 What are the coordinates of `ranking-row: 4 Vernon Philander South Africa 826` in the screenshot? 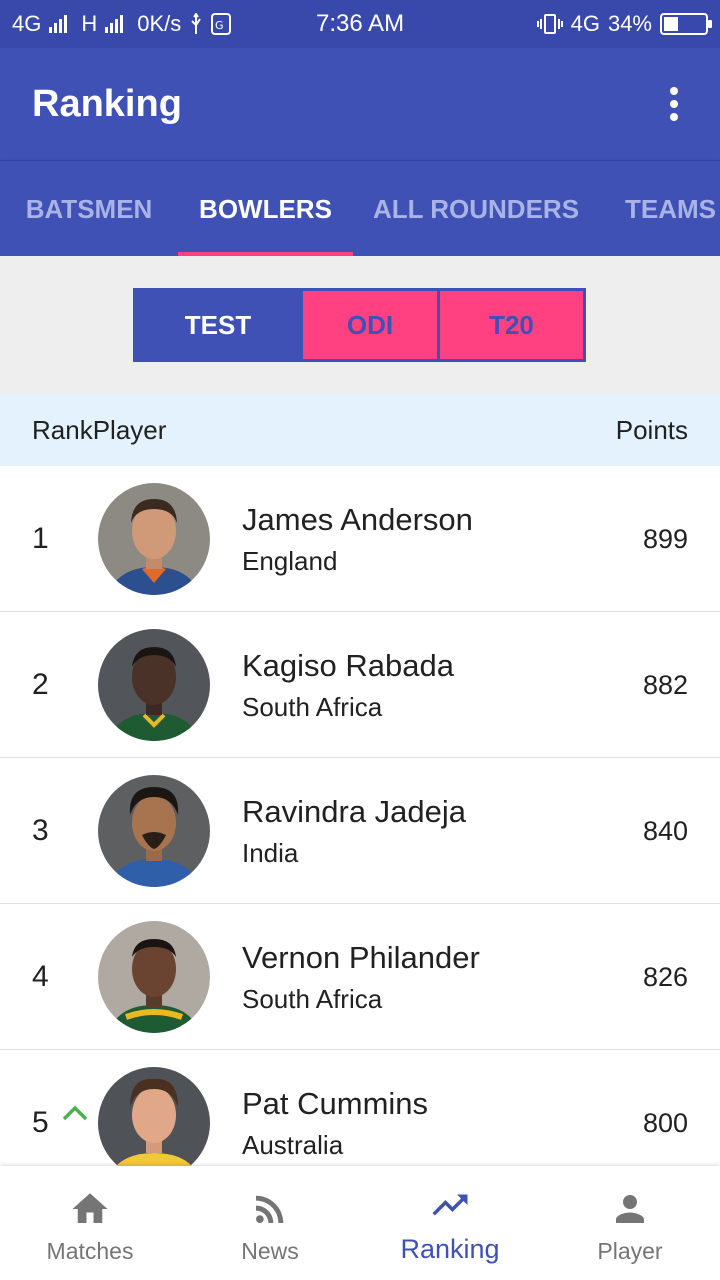 It's located at (360, 977).